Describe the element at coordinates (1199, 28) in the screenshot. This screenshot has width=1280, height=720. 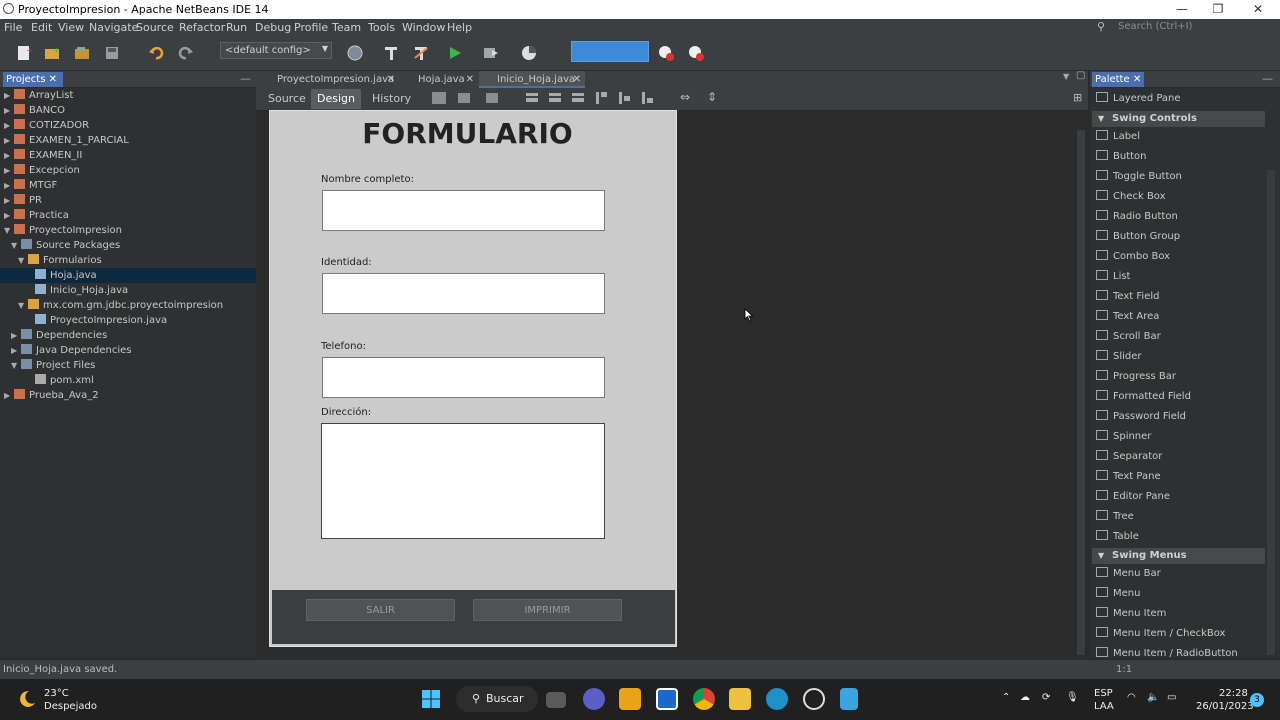
I see `quick-search-input: Search (Ctrl+I)` at that location.